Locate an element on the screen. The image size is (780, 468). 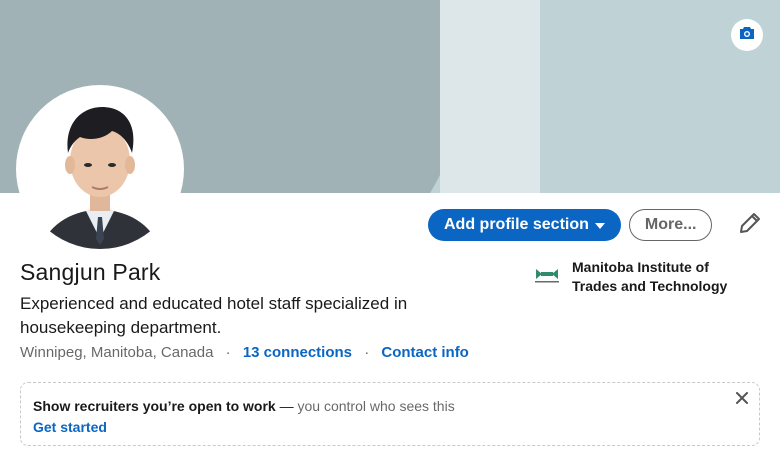
add-profile-section-label: Add profile section is located at coordinates (516, 224).